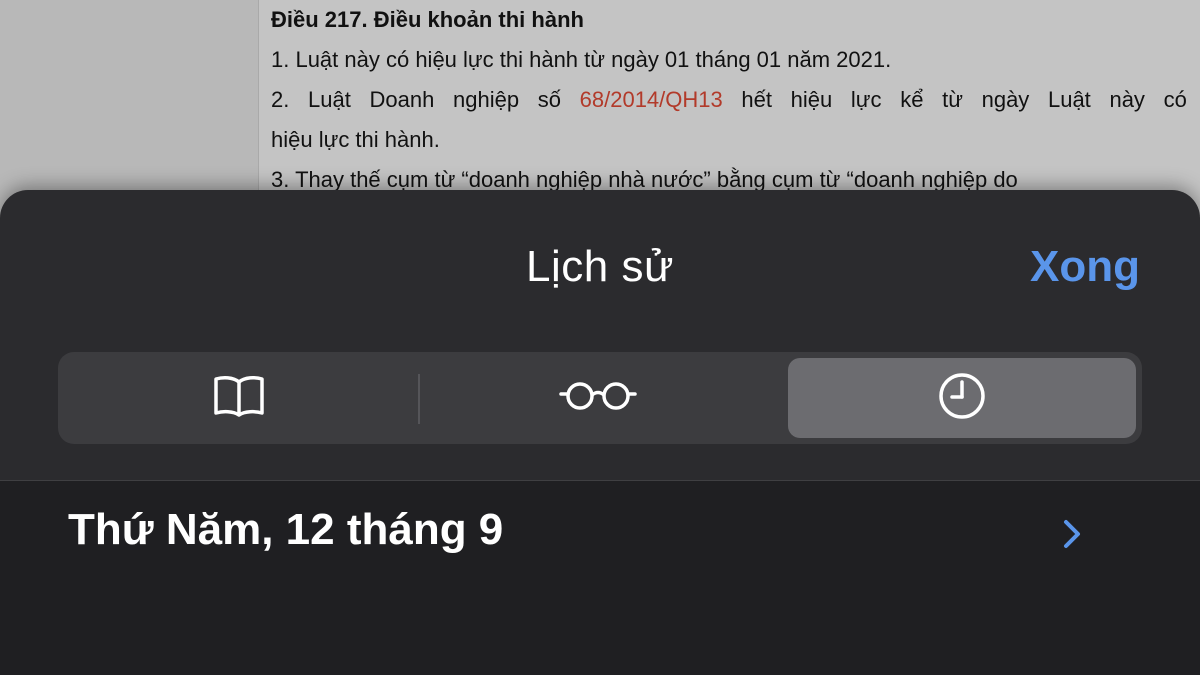 This screenshot has height=675, width=1200. I want to click on doc-word: lực, so click(866, 99).